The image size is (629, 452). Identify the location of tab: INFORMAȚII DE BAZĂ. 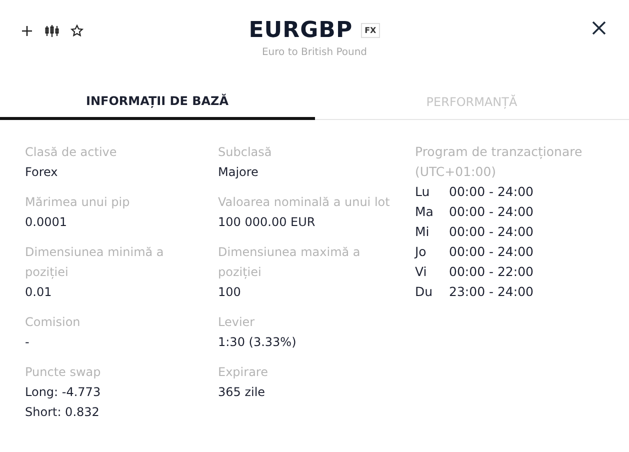
(157, 107).